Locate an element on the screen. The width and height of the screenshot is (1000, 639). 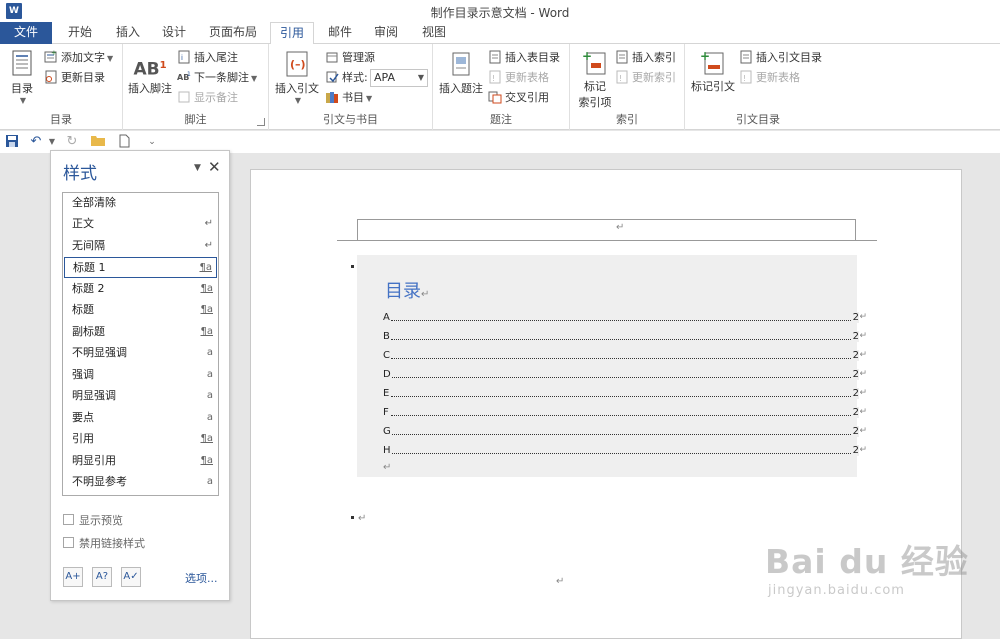
update-toa-button: ! 更新表格 is located at coordinates (769, 78).